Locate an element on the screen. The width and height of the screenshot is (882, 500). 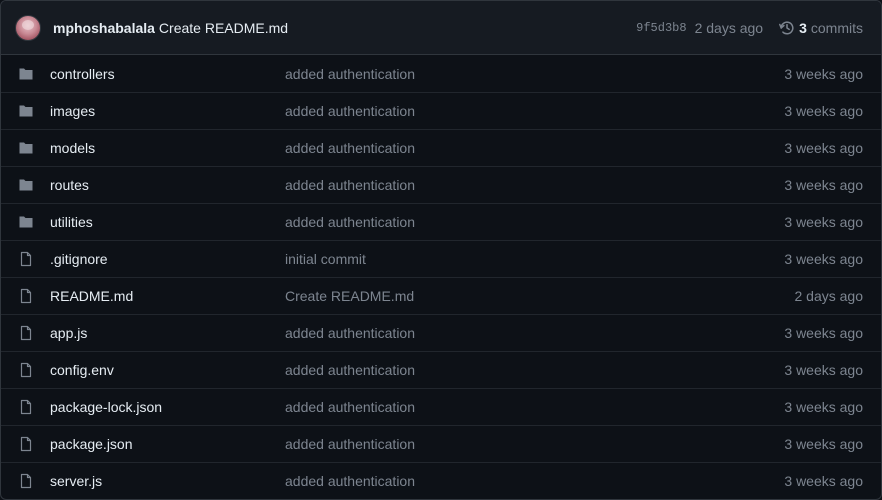
avatar is located at coordinates (28, 27).